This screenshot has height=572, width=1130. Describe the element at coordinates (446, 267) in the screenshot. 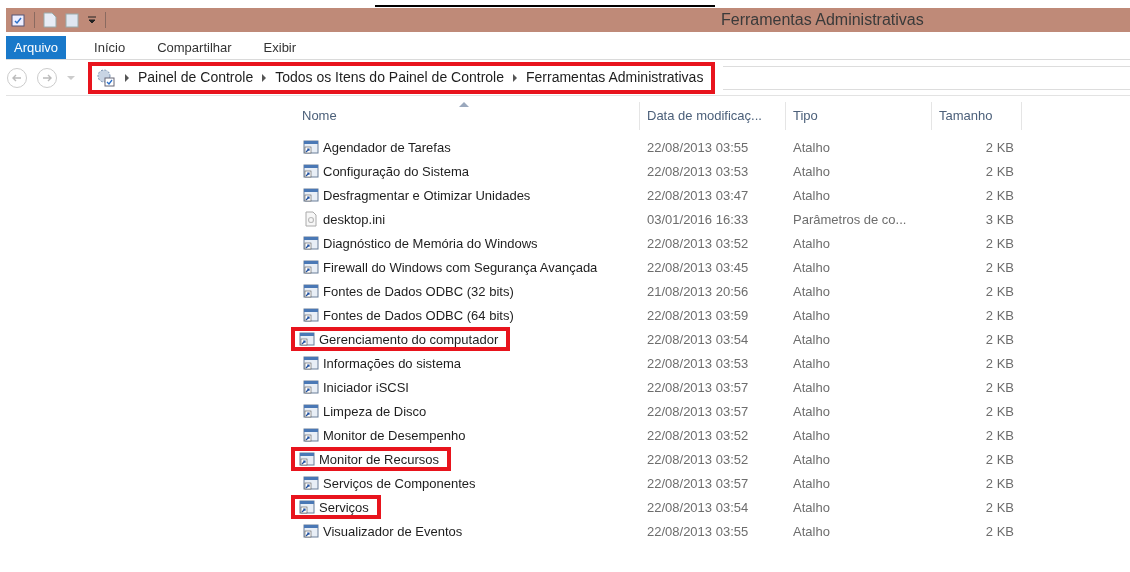

I see `file-list-item: Firewall do Windows com Segurança Avançada` at that location.